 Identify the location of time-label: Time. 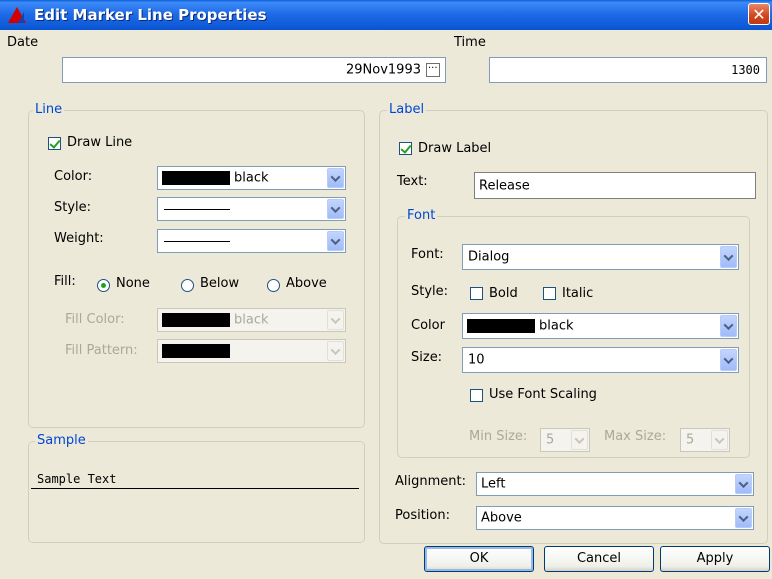
(470, 42).